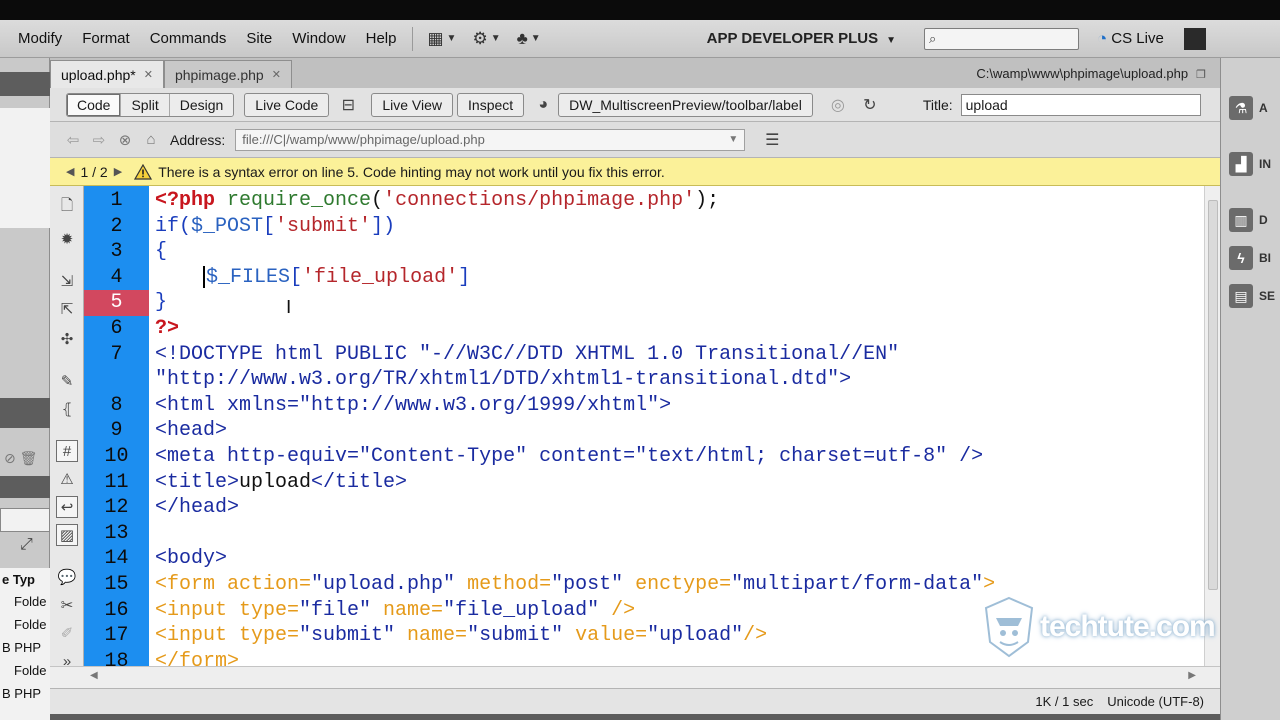 The height and width of the screenshot is (720, 1280). I want to click on horizontal-scrollbar: ◀ ▶, so click(635, 677).